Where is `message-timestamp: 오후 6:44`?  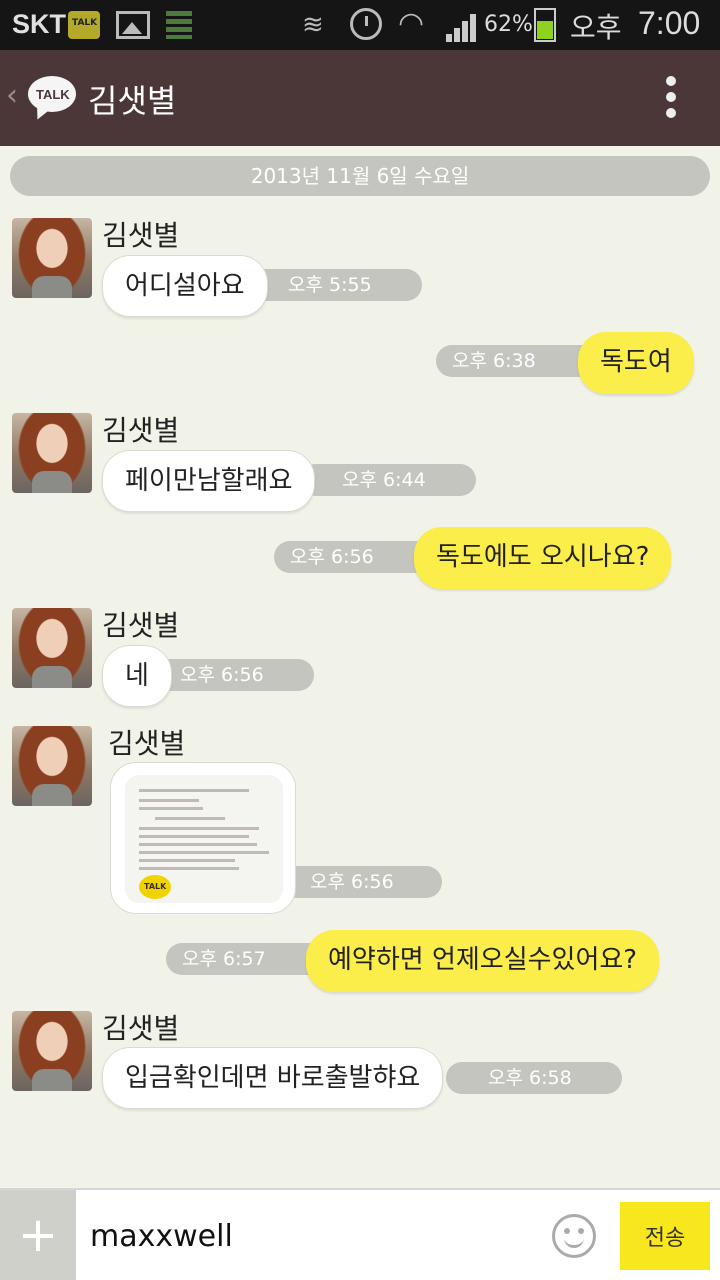 message-timestamp: 오후 6:44 is located at coordinates (388, 480).